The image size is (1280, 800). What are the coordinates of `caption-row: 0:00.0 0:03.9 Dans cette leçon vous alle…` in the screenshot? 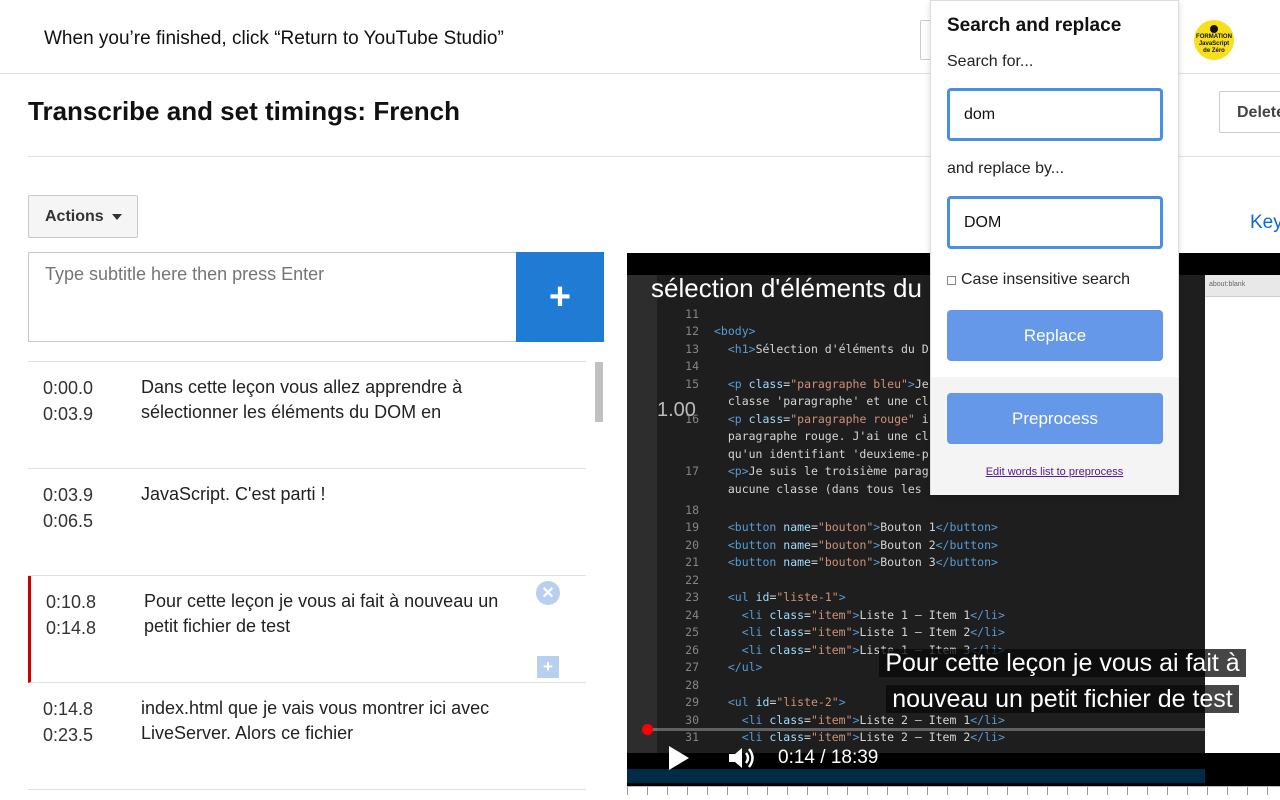 It's located at (307, 415).